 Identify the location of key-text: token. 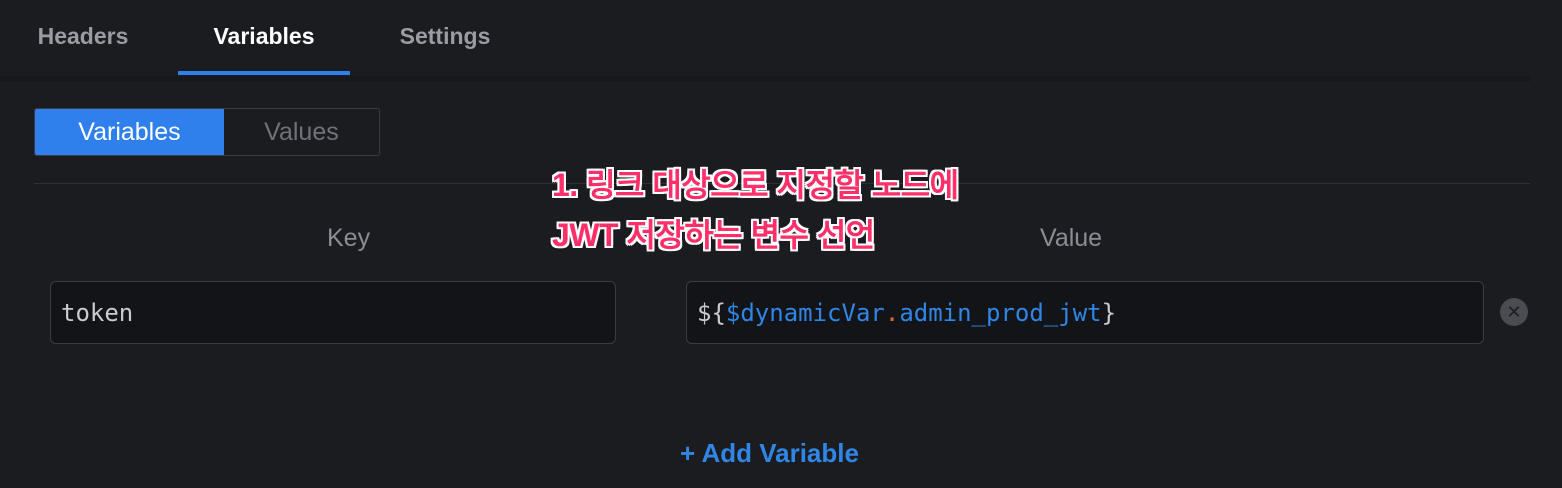
(97, 312).